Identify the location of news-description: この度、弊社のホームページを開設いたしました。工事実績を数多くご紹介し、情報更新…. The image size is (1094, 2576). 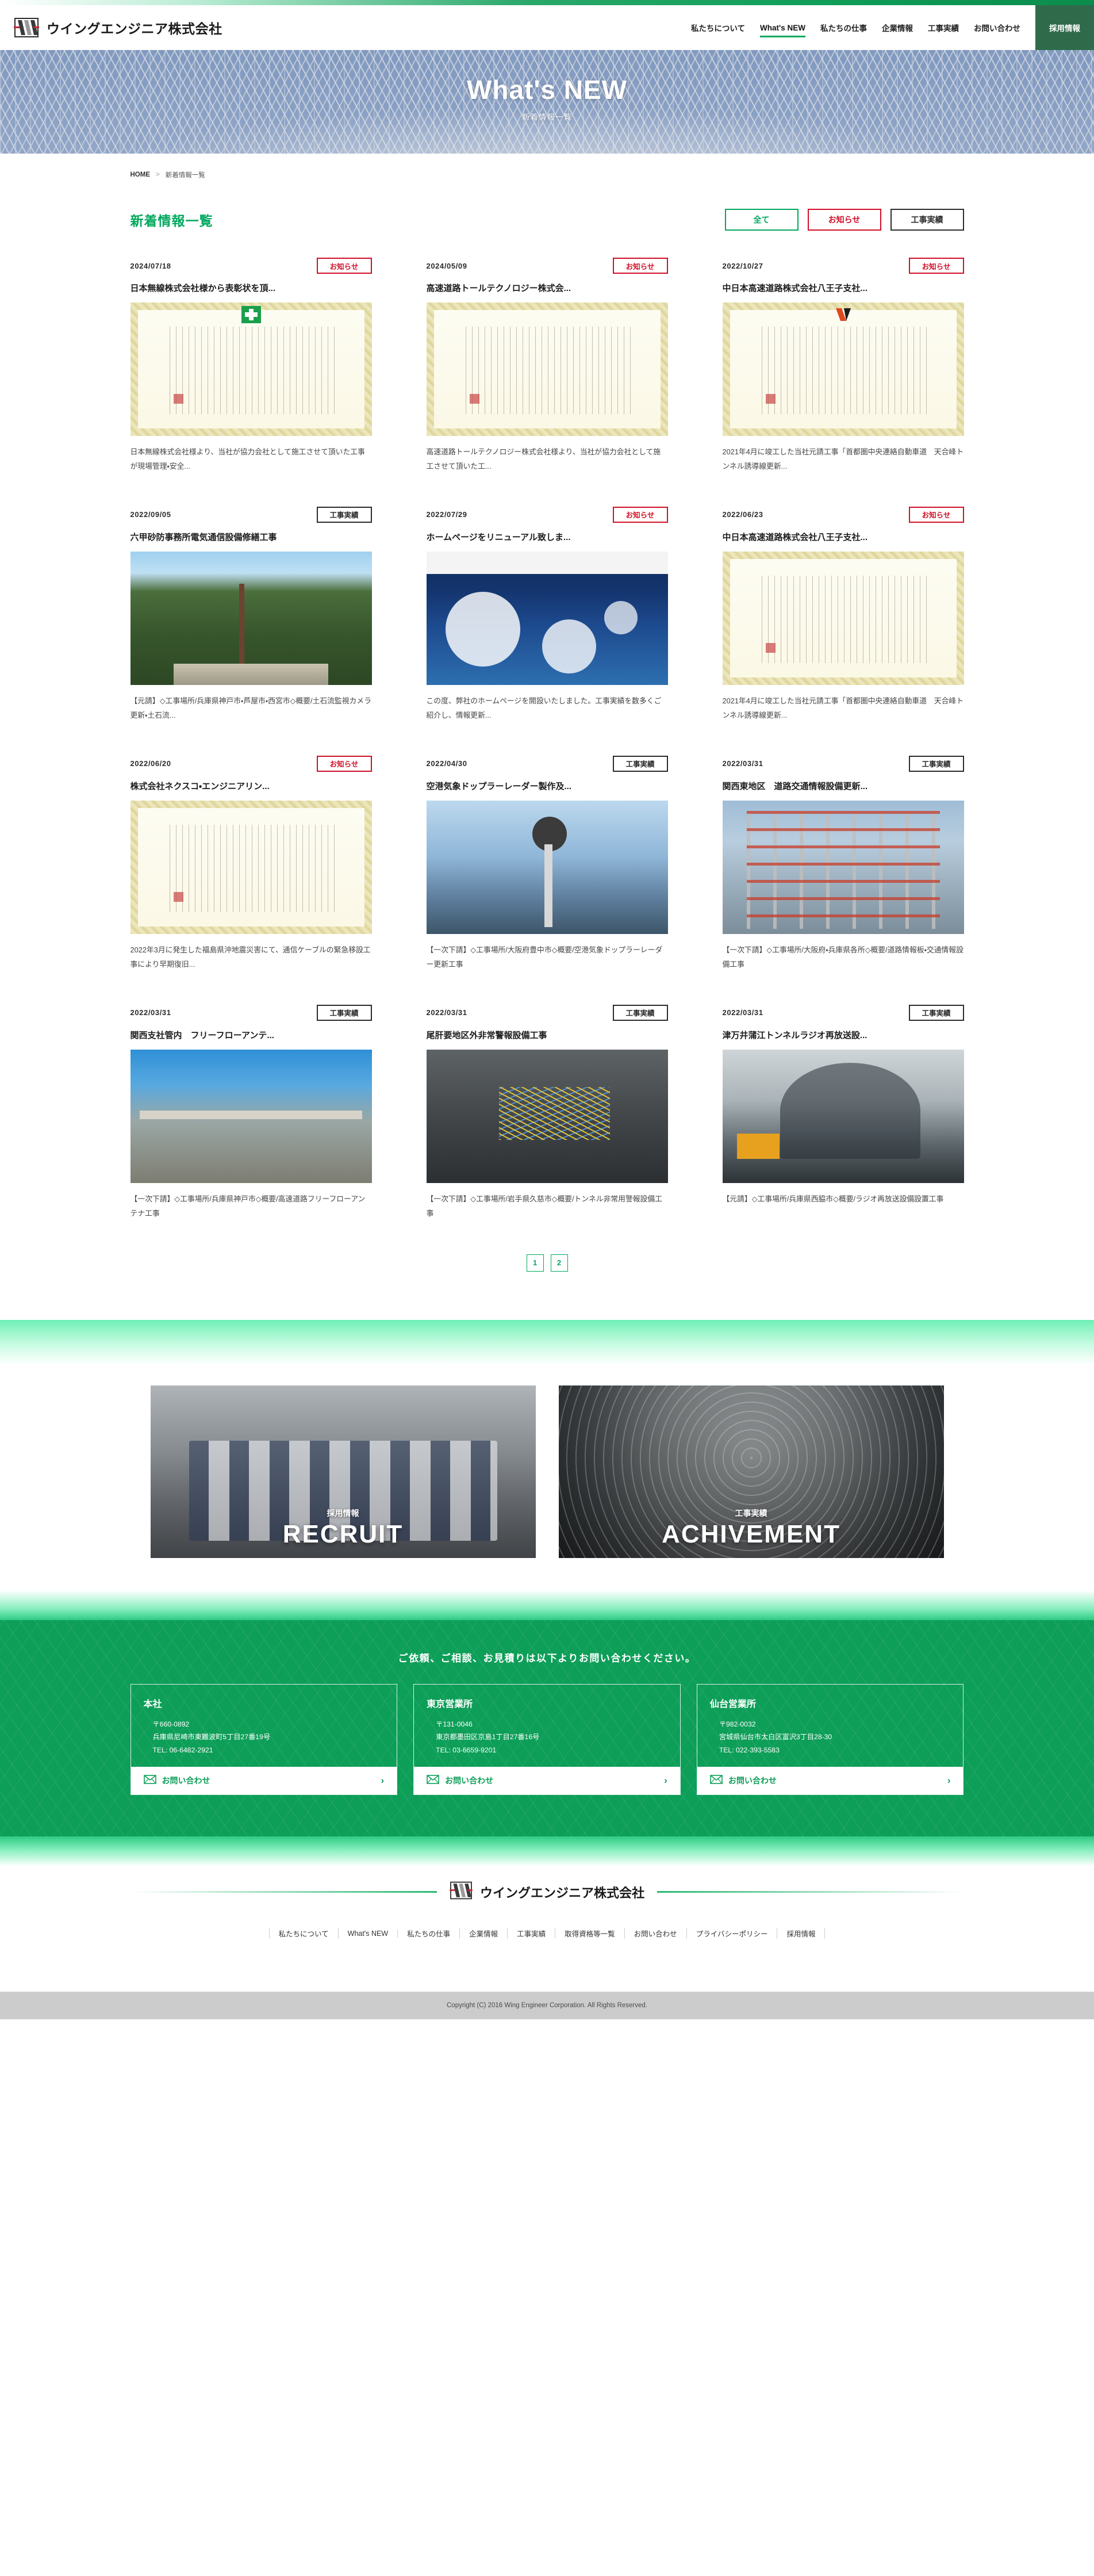
(544, 707).